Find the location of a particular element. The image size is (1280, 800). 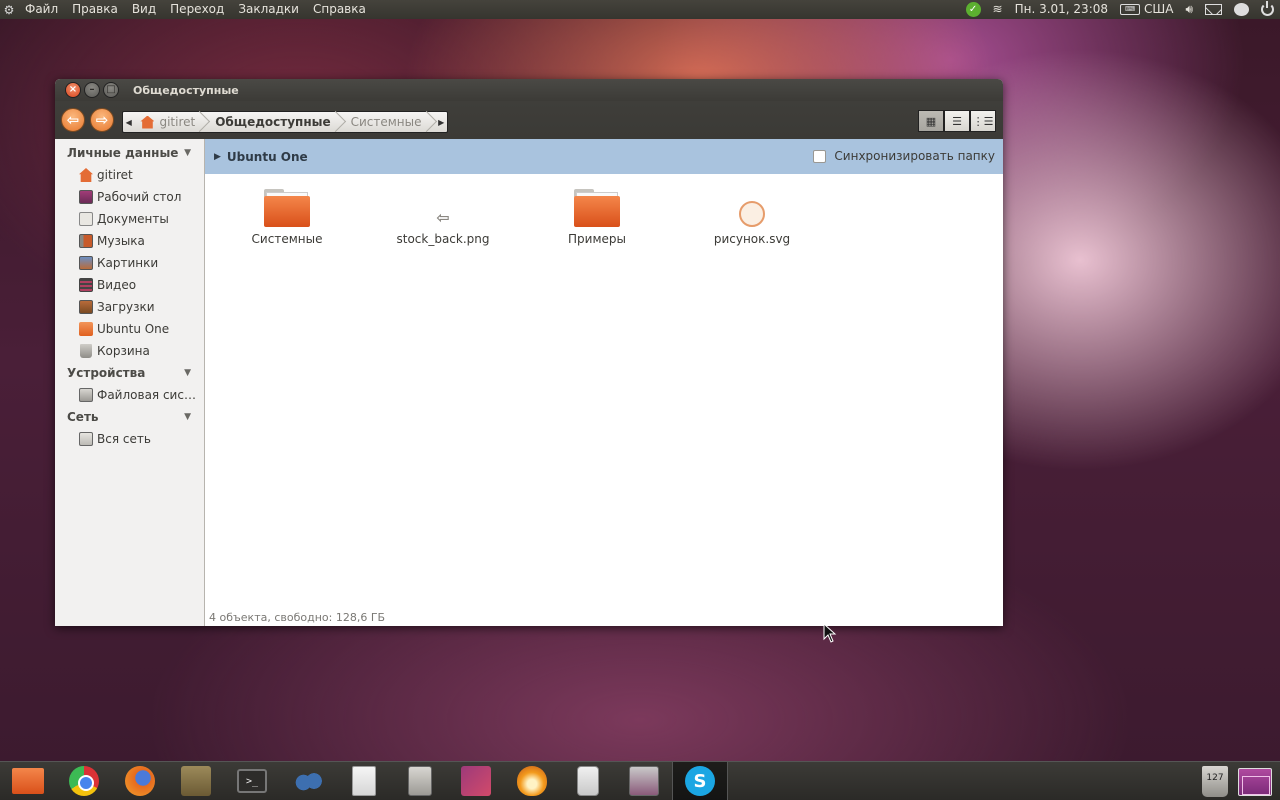

calculator-icon is located at coordinates (420, 781).